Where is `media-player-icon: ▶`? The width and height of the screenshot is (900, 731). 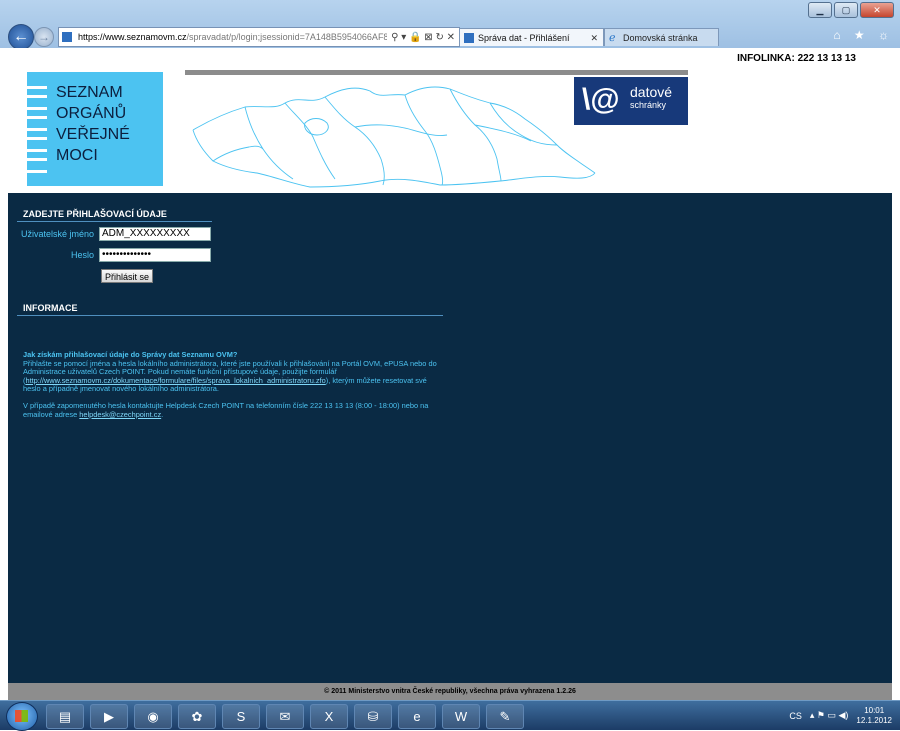
media-player-icon: ▶ is located at coordinates (109, 716).